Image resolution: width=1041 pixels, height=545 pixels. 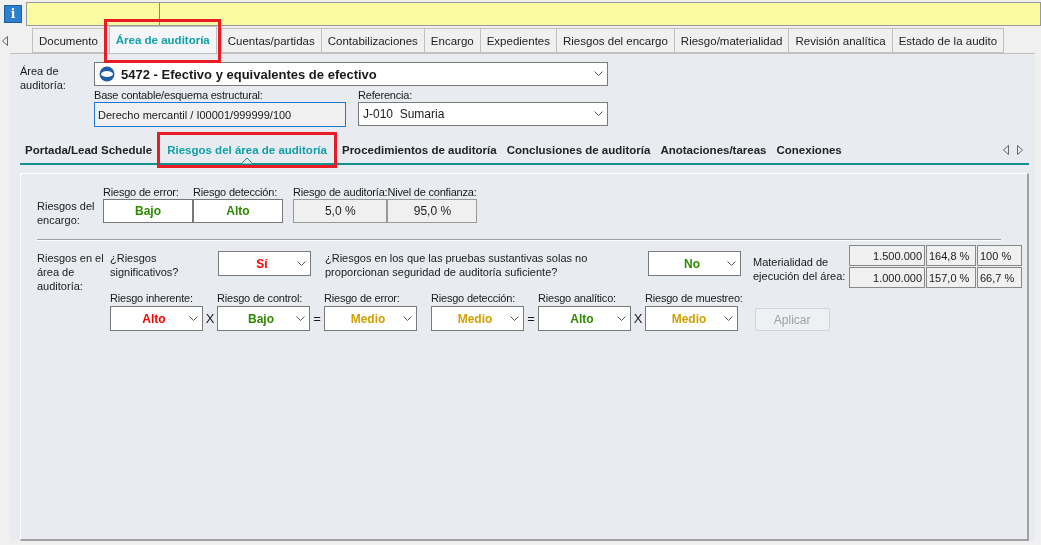 What do you see at coordinates (999, 277) in the screenshot?
I see `table-cell: 66,7 %` at bounding box center [999, 277].